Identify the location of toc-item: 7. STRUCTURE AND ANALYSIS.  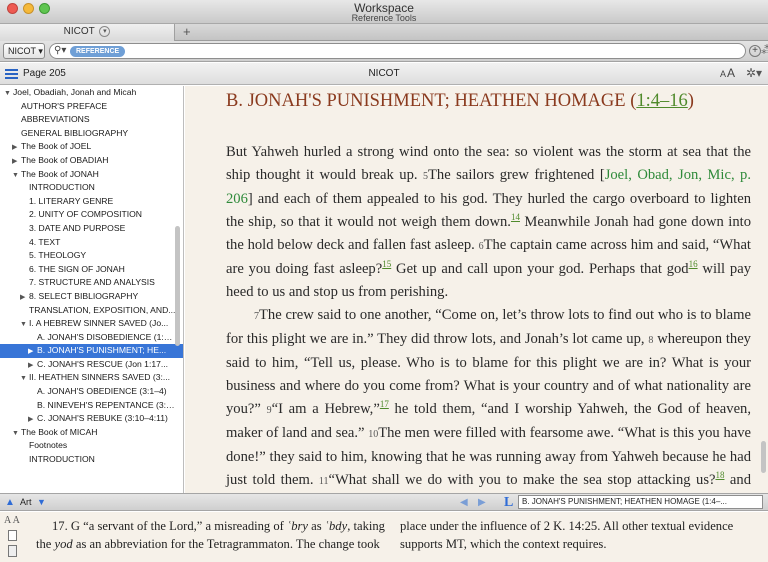
(91, 283).